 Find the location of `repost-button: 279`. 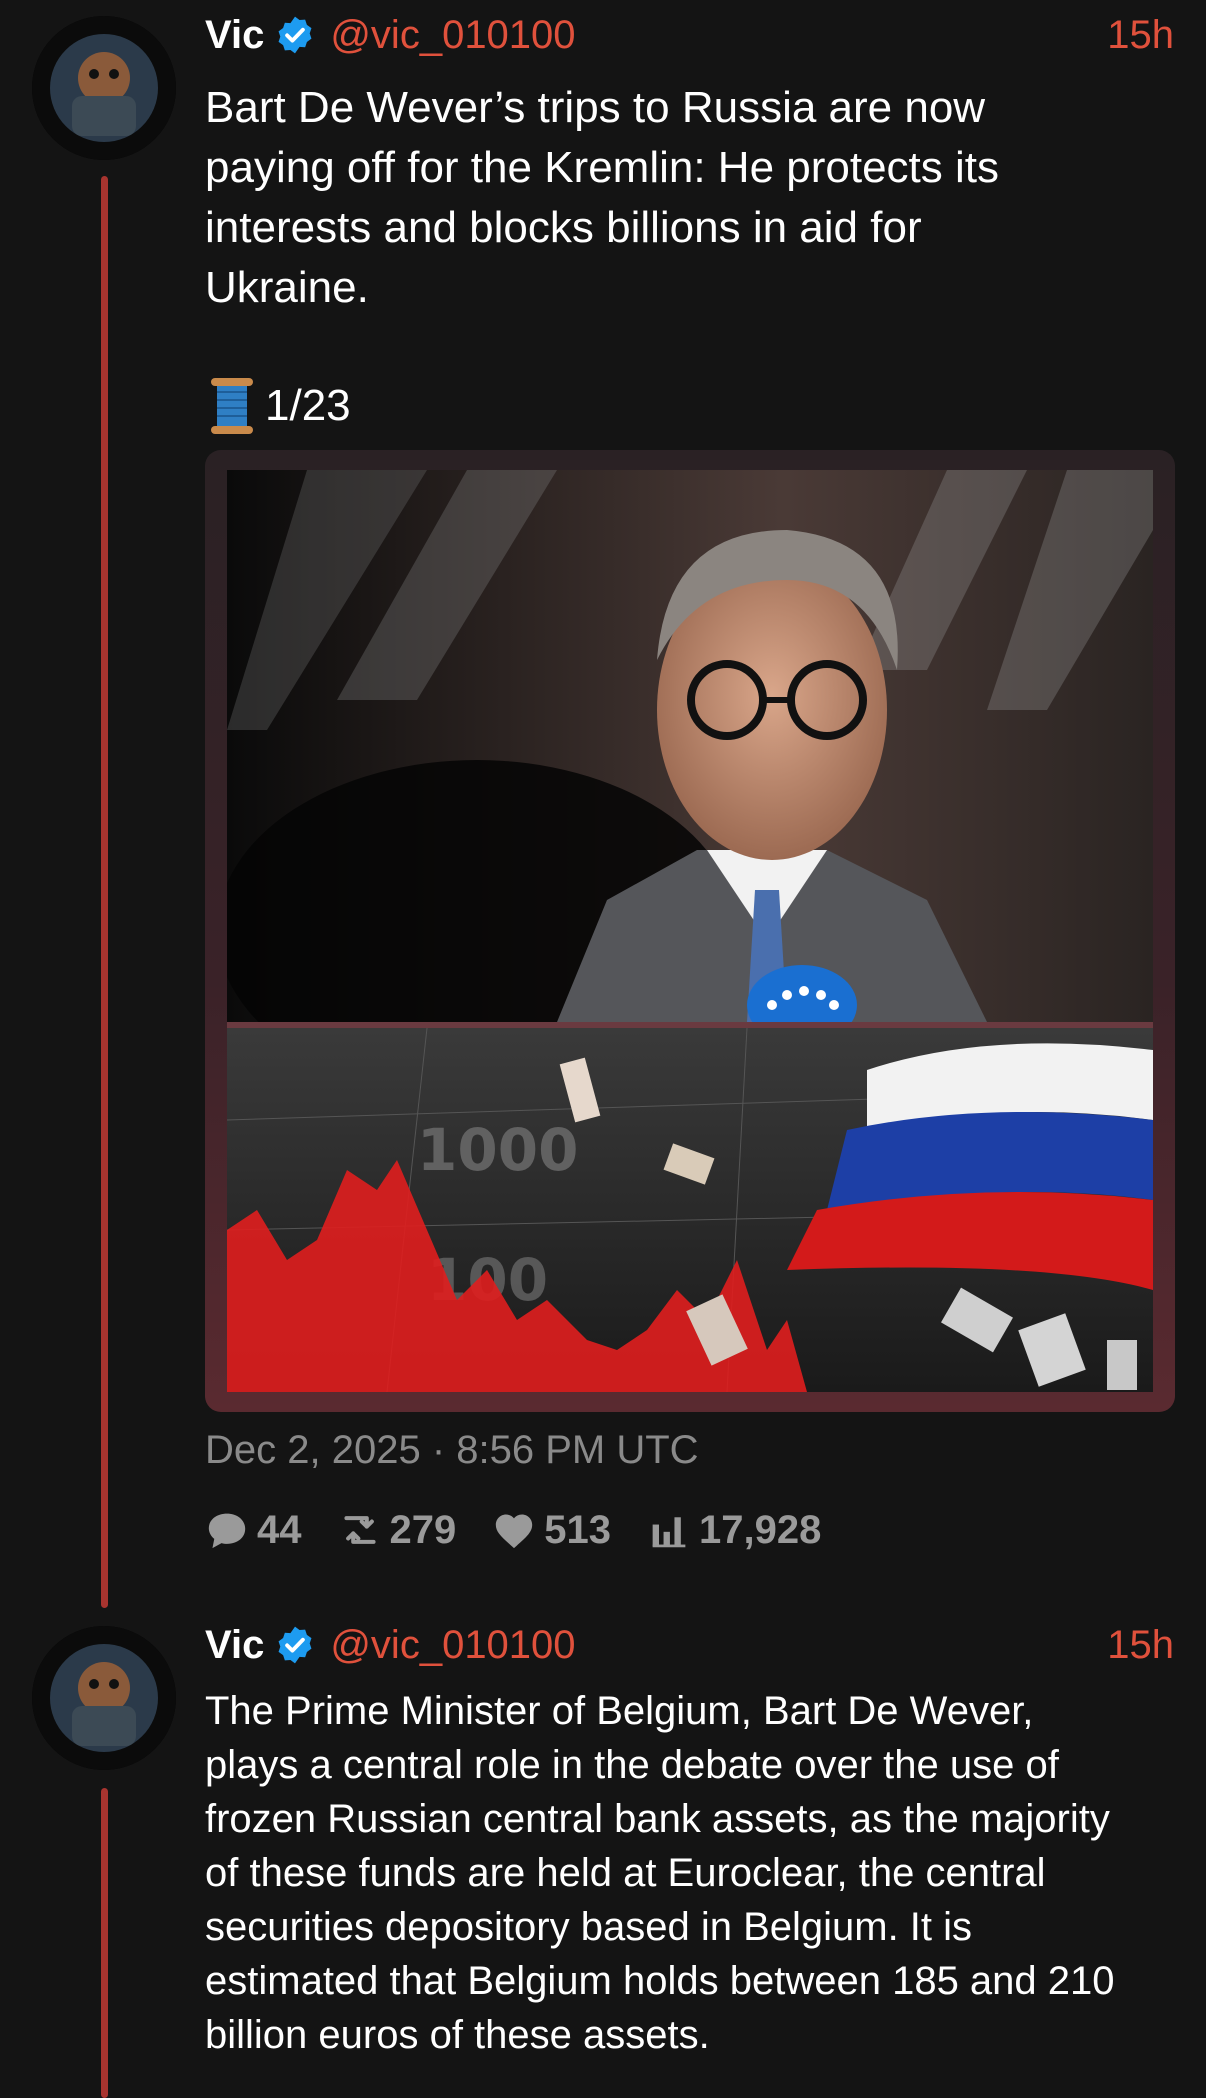

repost-button: 279 is located at coordinates (397, 1530).